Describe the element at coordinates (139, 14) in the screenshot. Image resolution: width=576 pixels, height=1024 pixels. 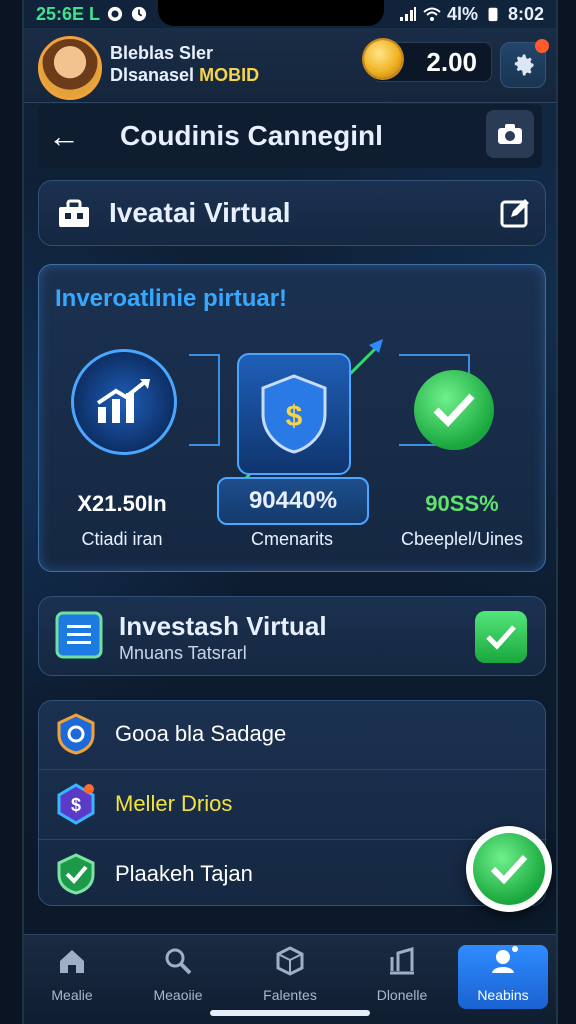
I see `clock-icon` at that location.